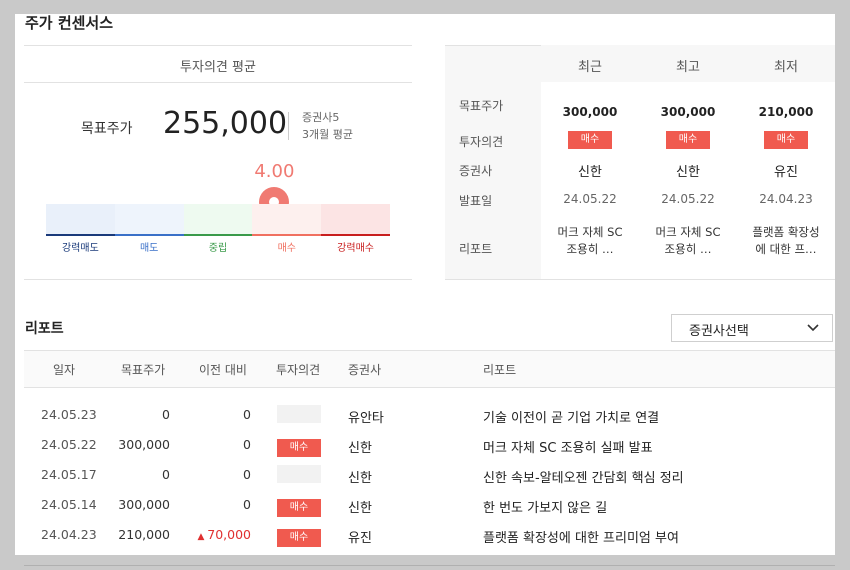 The width and height of the screenshot is (850, 570). I want to click on report-title-link: 플랫폼 확장성에 대한 프리미엄 부여, so click(581, 536).